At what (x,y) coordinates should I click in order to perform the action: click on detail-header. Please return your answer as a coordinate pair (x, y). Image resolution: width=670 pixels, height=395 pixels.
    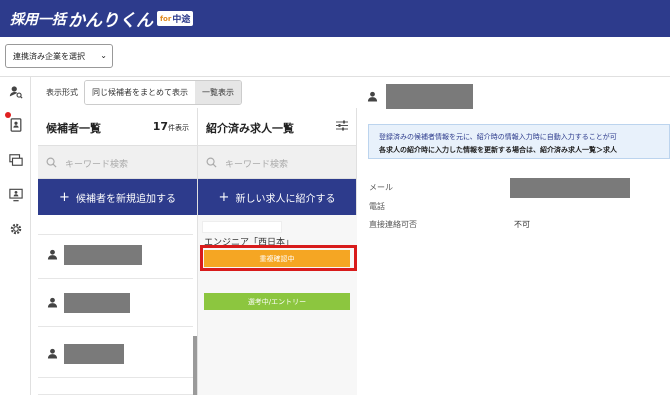
    Looking at the image, I should click on (420, 96).